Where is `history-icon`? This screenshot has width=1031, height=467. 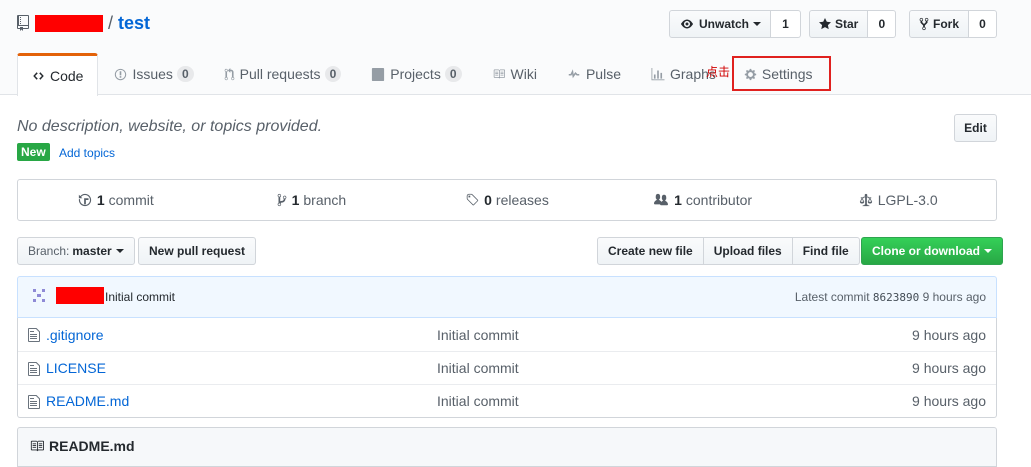
history-icon is located at coordinates (84, 200).